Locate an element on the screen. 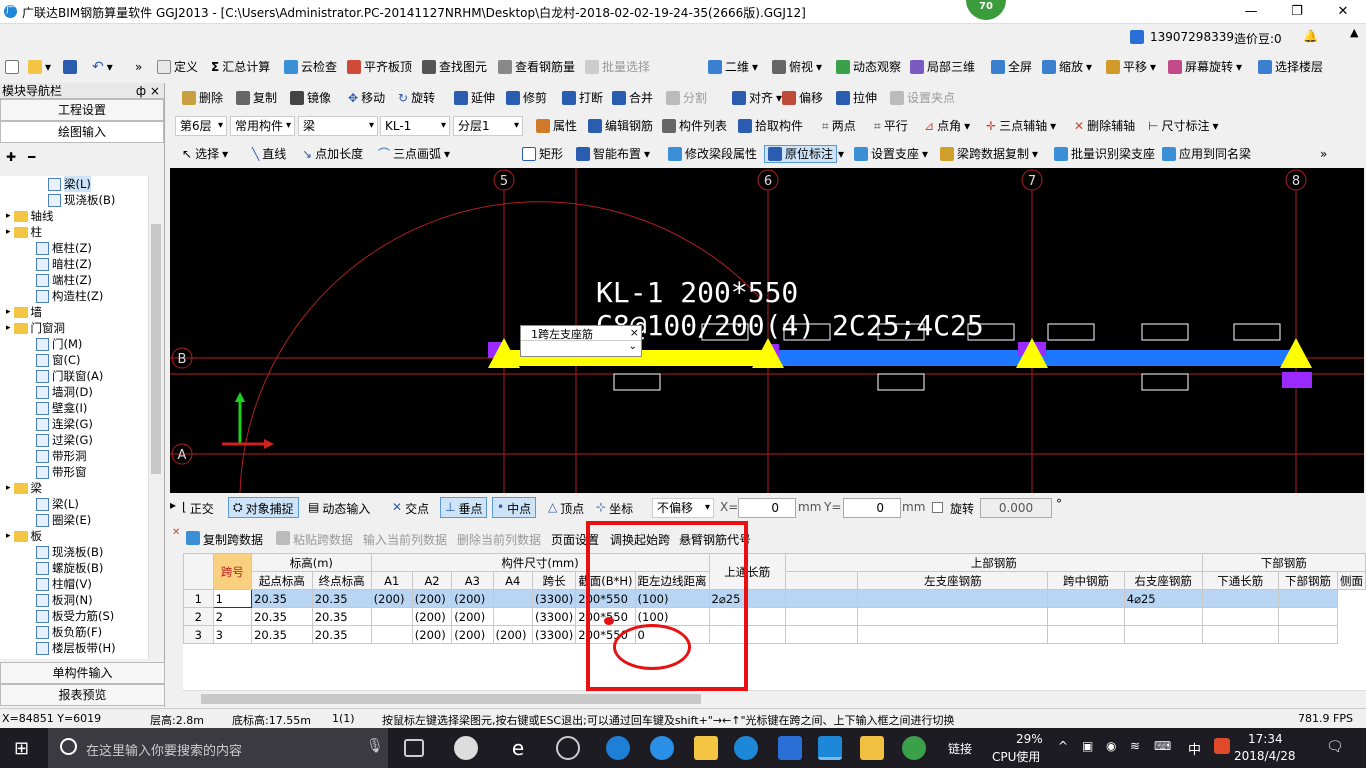 This screenshot has width=1366, height=768. close-icon: × is located at coordinates (634, 332).